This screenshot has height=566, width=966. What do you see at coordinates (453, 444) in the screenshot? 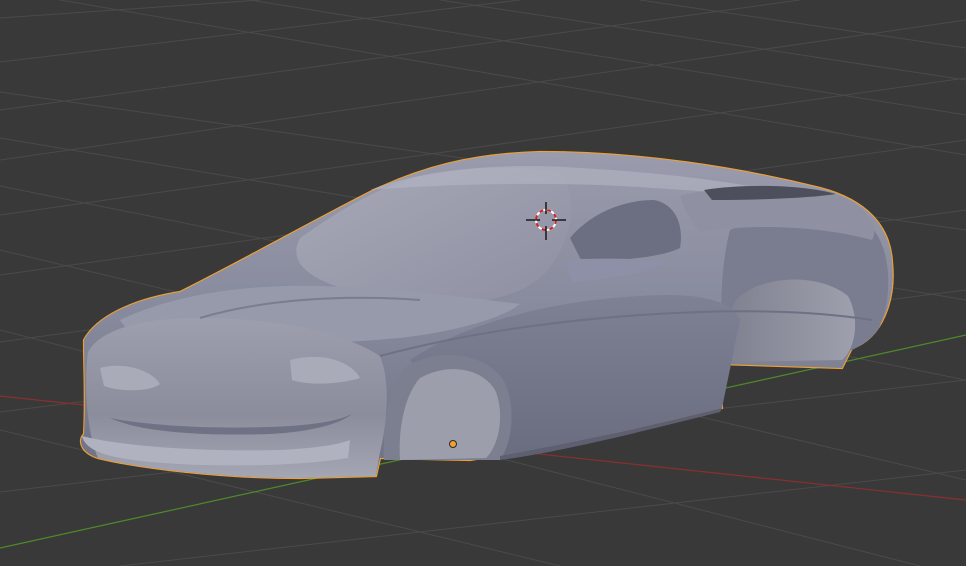
I see `object-origin-dot-icon` at bounding box center [453, 444].